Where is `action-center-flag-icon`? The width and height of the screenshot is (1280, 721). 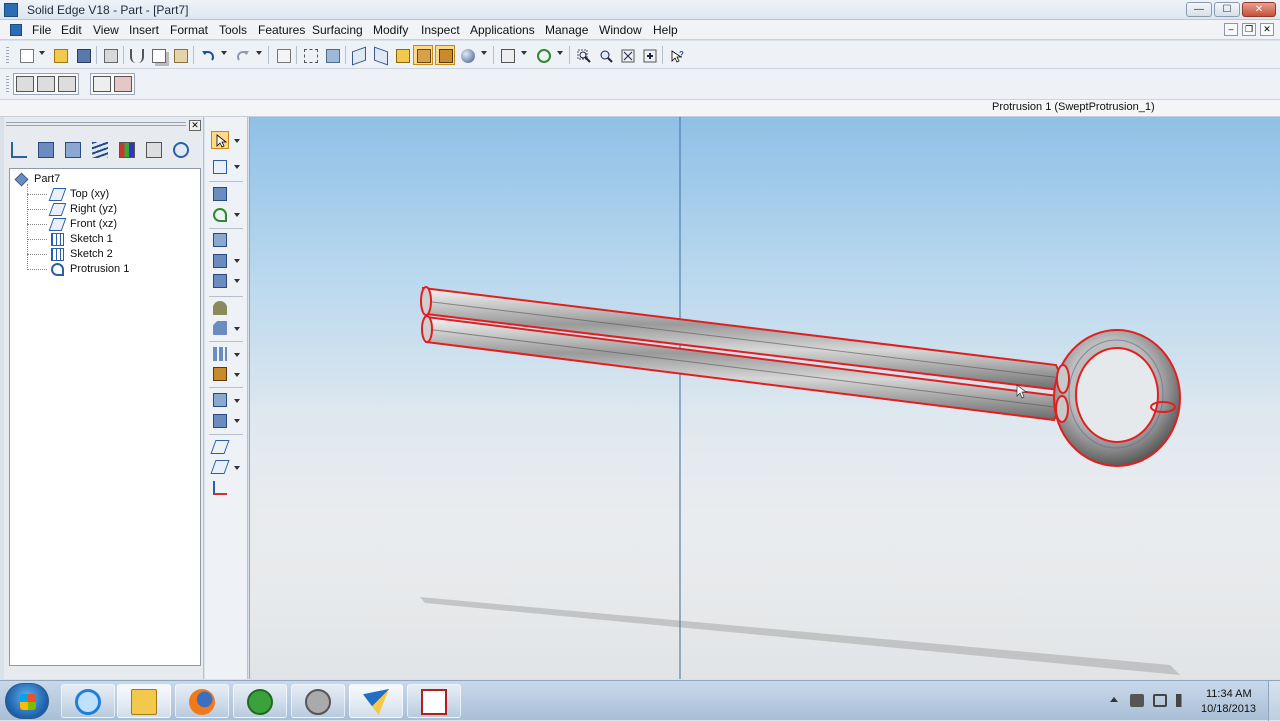
action-center-flag-icon is located at coordinates (1160, 700).